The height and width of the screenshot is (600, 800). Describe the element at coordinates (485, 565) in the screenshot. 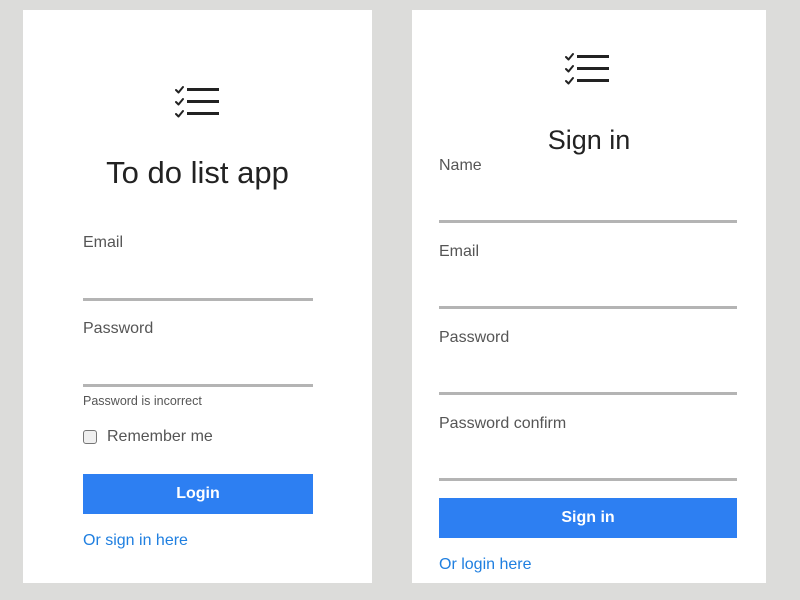

I see `login-link: Or login here` at that location.